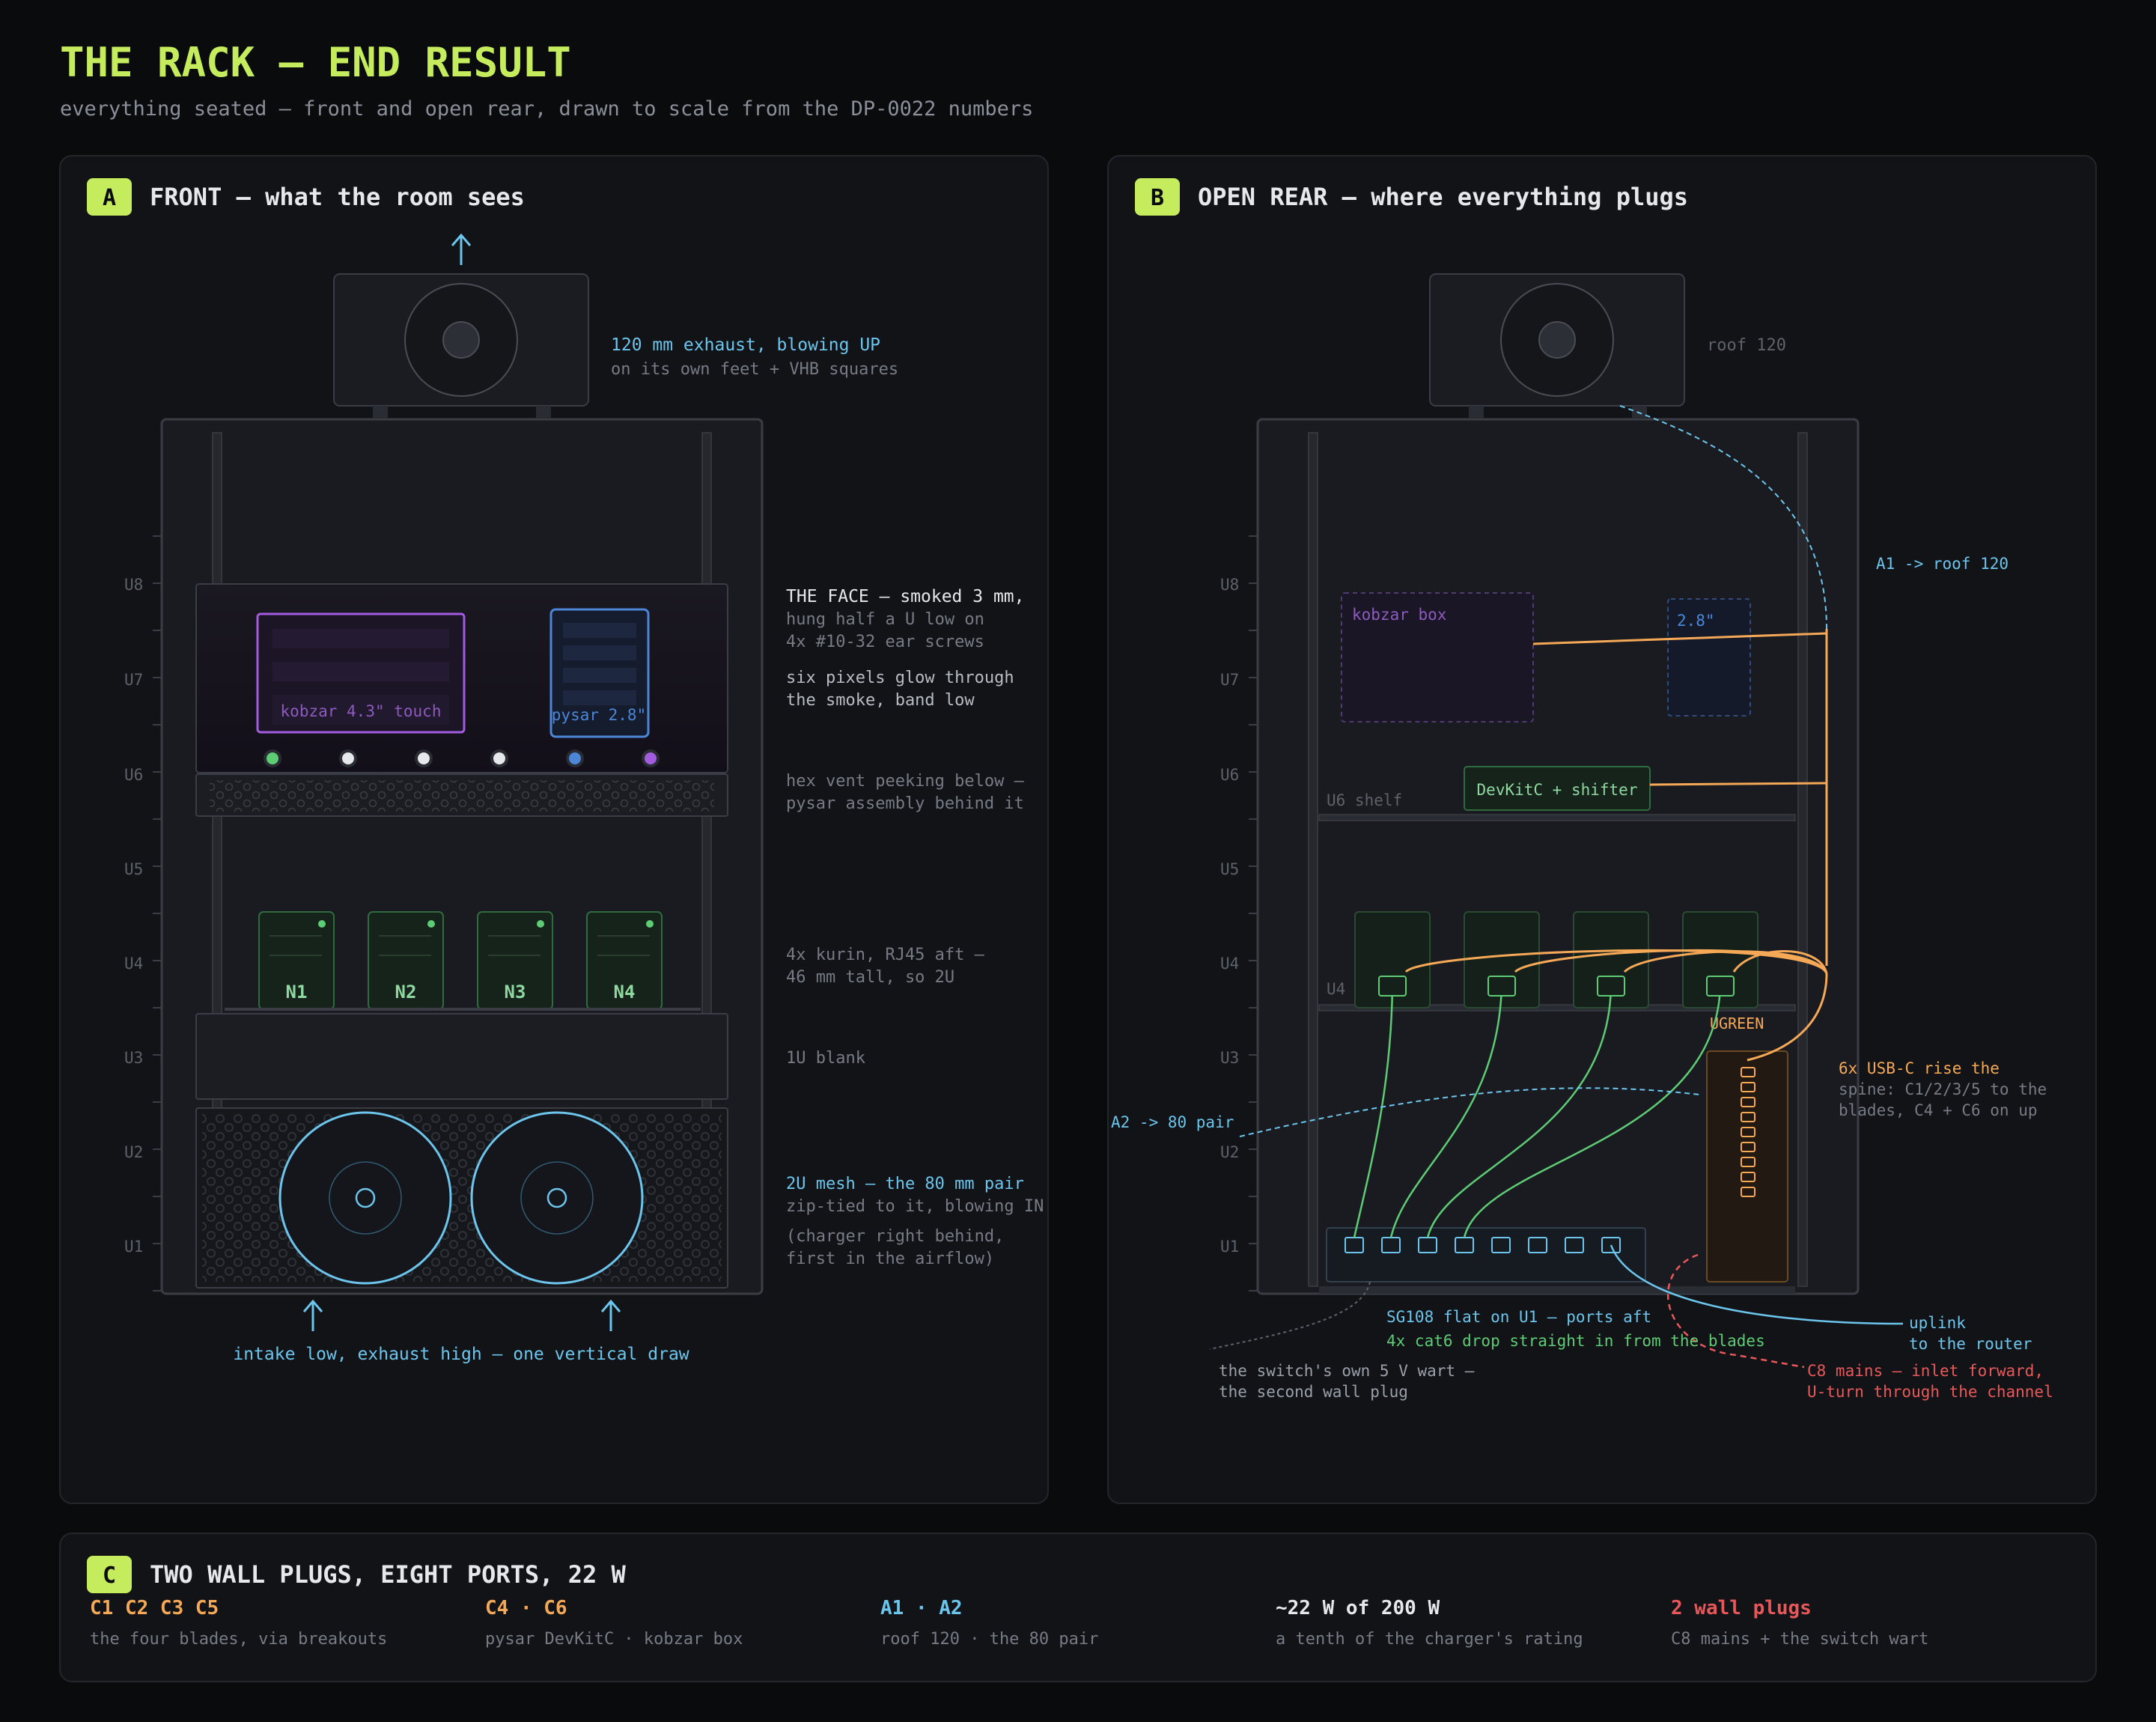 Image resolution: width=2156 pixels, height=1722 pixels. Describe the element at coordinates (745, 345) in the screenshot. I see `exhaust-title: 120 mm exhaust, blowing UP` at that location.